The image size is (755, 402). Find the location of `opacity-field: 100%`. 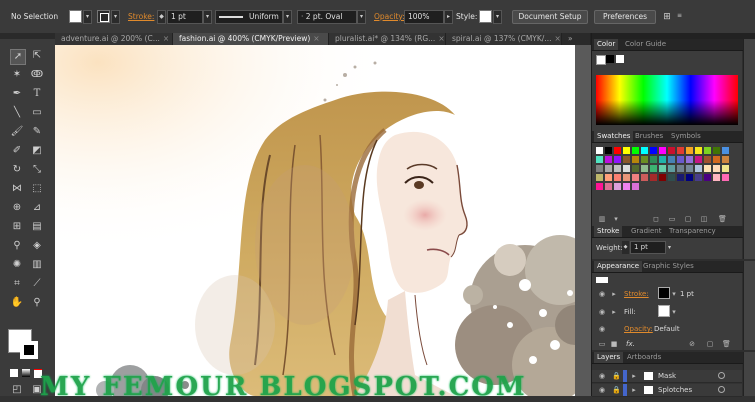

opacity-field: 100% is located at coordinates (424, 17).